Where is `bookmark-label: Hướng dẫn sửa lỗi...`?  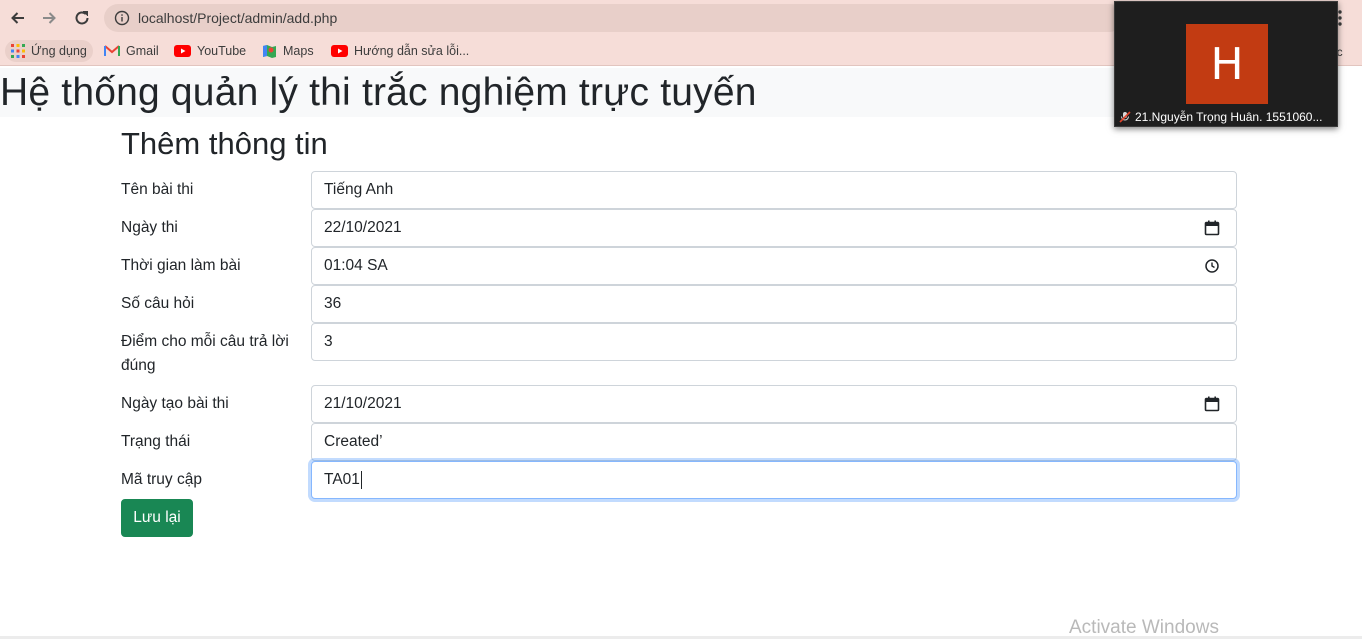
bookmark-label: Hướng dẫn sửa lỗi... is located at coordinates (412, 51).